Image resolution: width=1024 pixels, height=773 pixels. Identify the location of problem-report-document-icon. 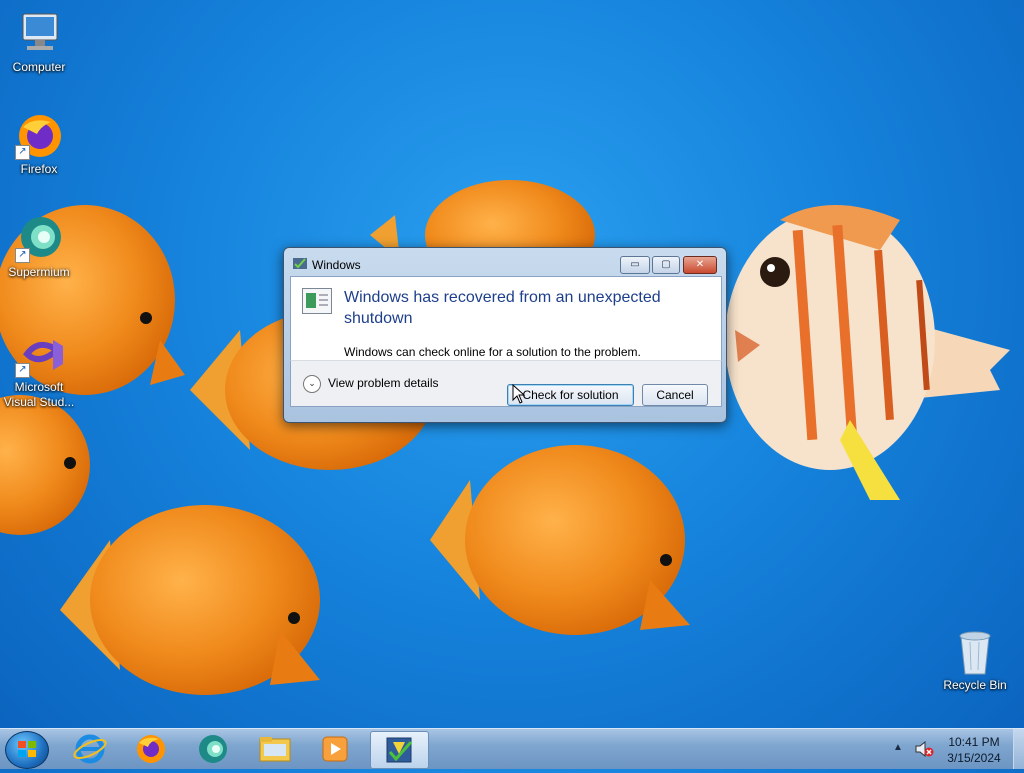
(317, 301).